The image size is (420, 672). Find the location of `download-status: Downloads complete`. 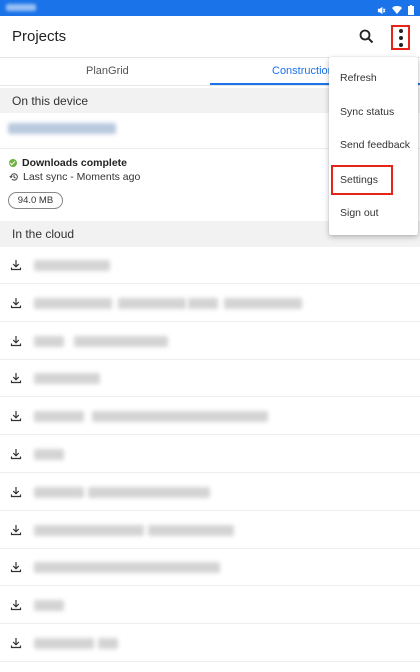

download-status: Downloads complete is located at coordinates (68, 163).